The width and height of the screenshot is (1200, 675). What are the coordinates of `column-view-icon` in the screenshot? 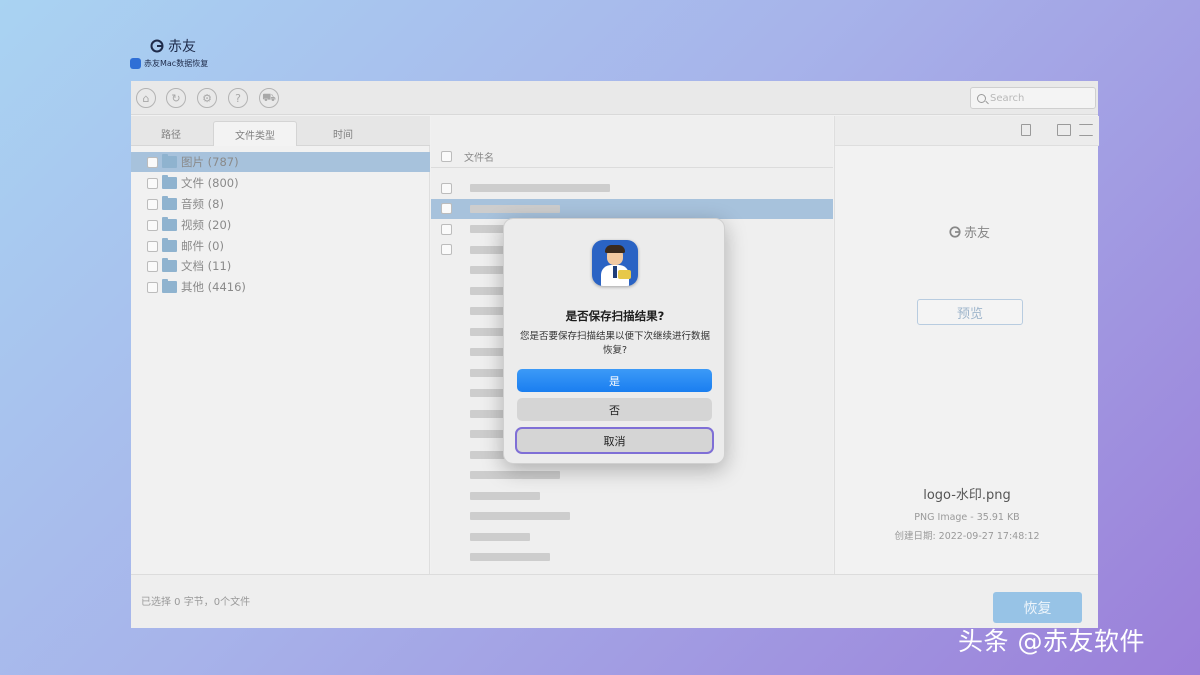 It's located at (1064, 130).